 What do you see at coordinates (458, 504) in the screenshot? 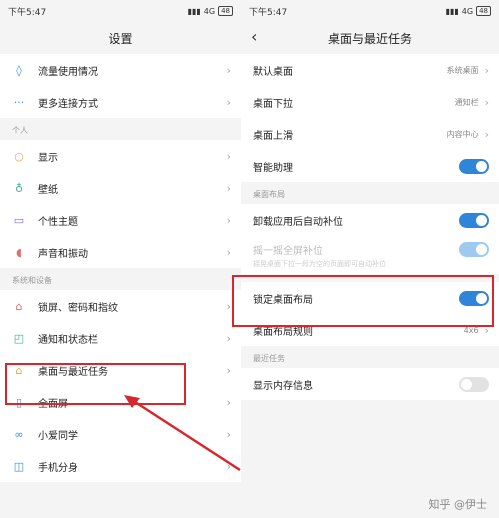
I see `watermark: 知乎 @伊士` at bounding box center [458, 504].